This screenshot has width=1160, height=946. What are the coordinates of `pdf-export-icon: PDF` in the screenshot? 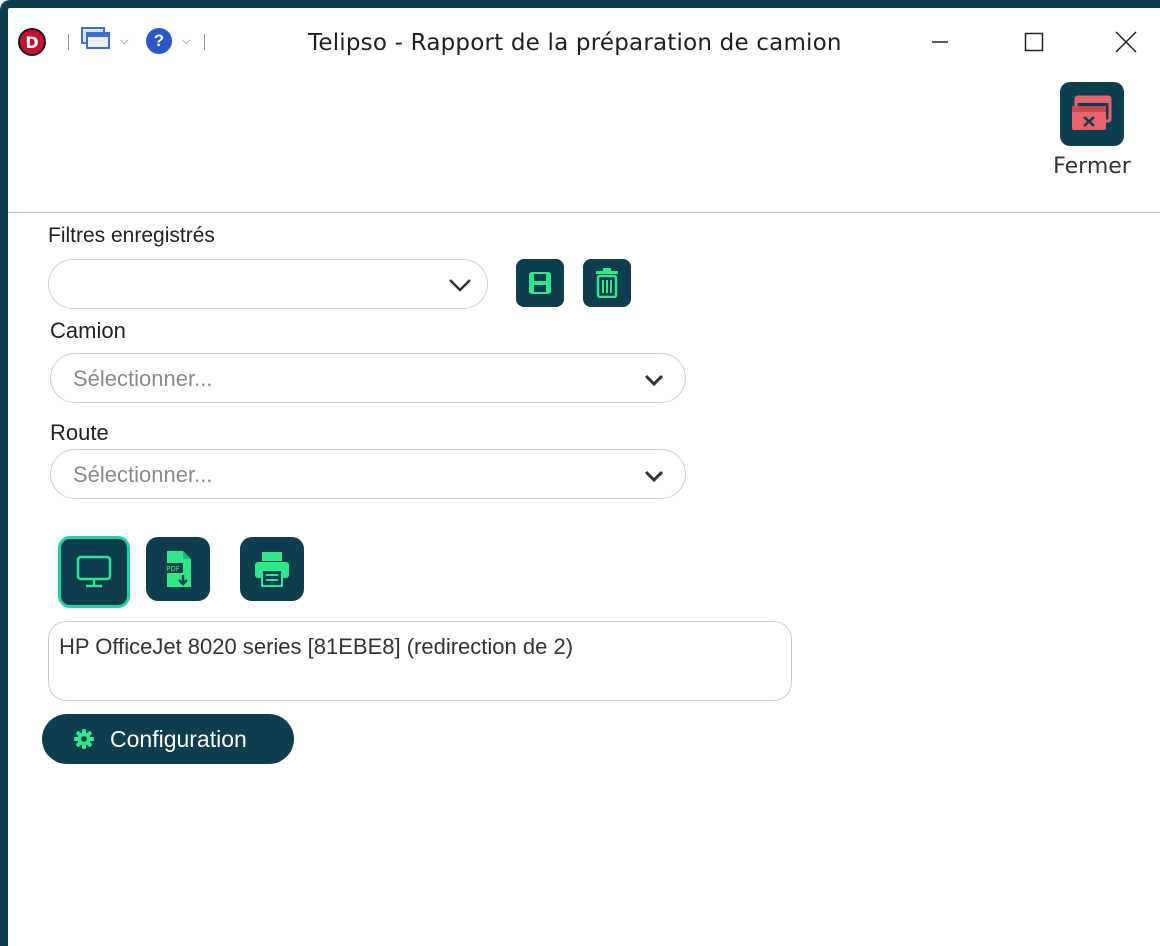 It's located at (177, 569).